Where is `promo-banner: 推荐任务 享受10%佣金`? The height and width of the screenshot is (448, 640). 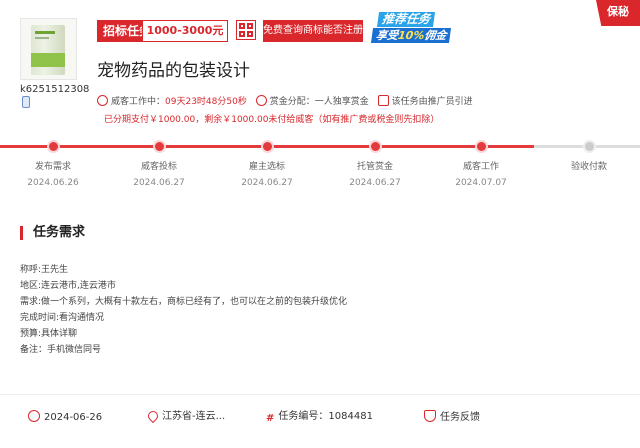 promo-banner: 推荐任务 享受10%佣金 is located at coordinates (415, 28).